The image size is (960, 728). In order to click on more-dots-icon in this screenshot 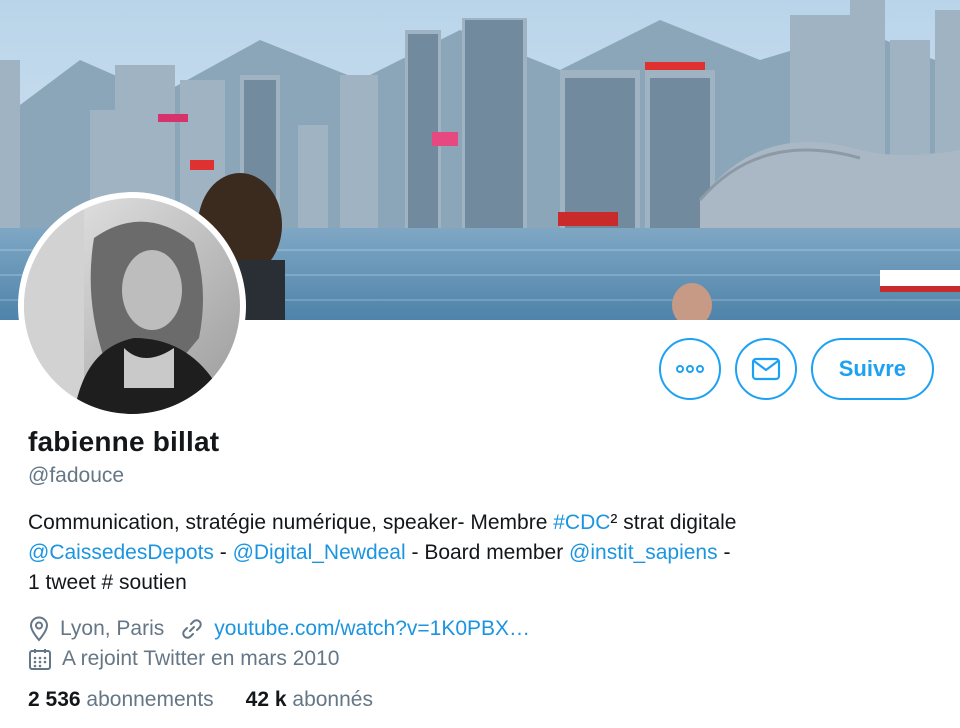, I will do `click(689, 369)`.